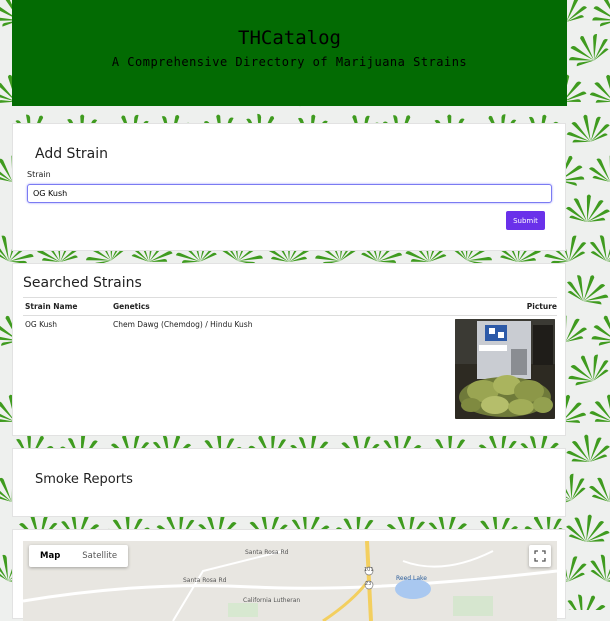 The height and width of the screenshot is (621, 610). I want to click on strain-input, so click(289, 193).